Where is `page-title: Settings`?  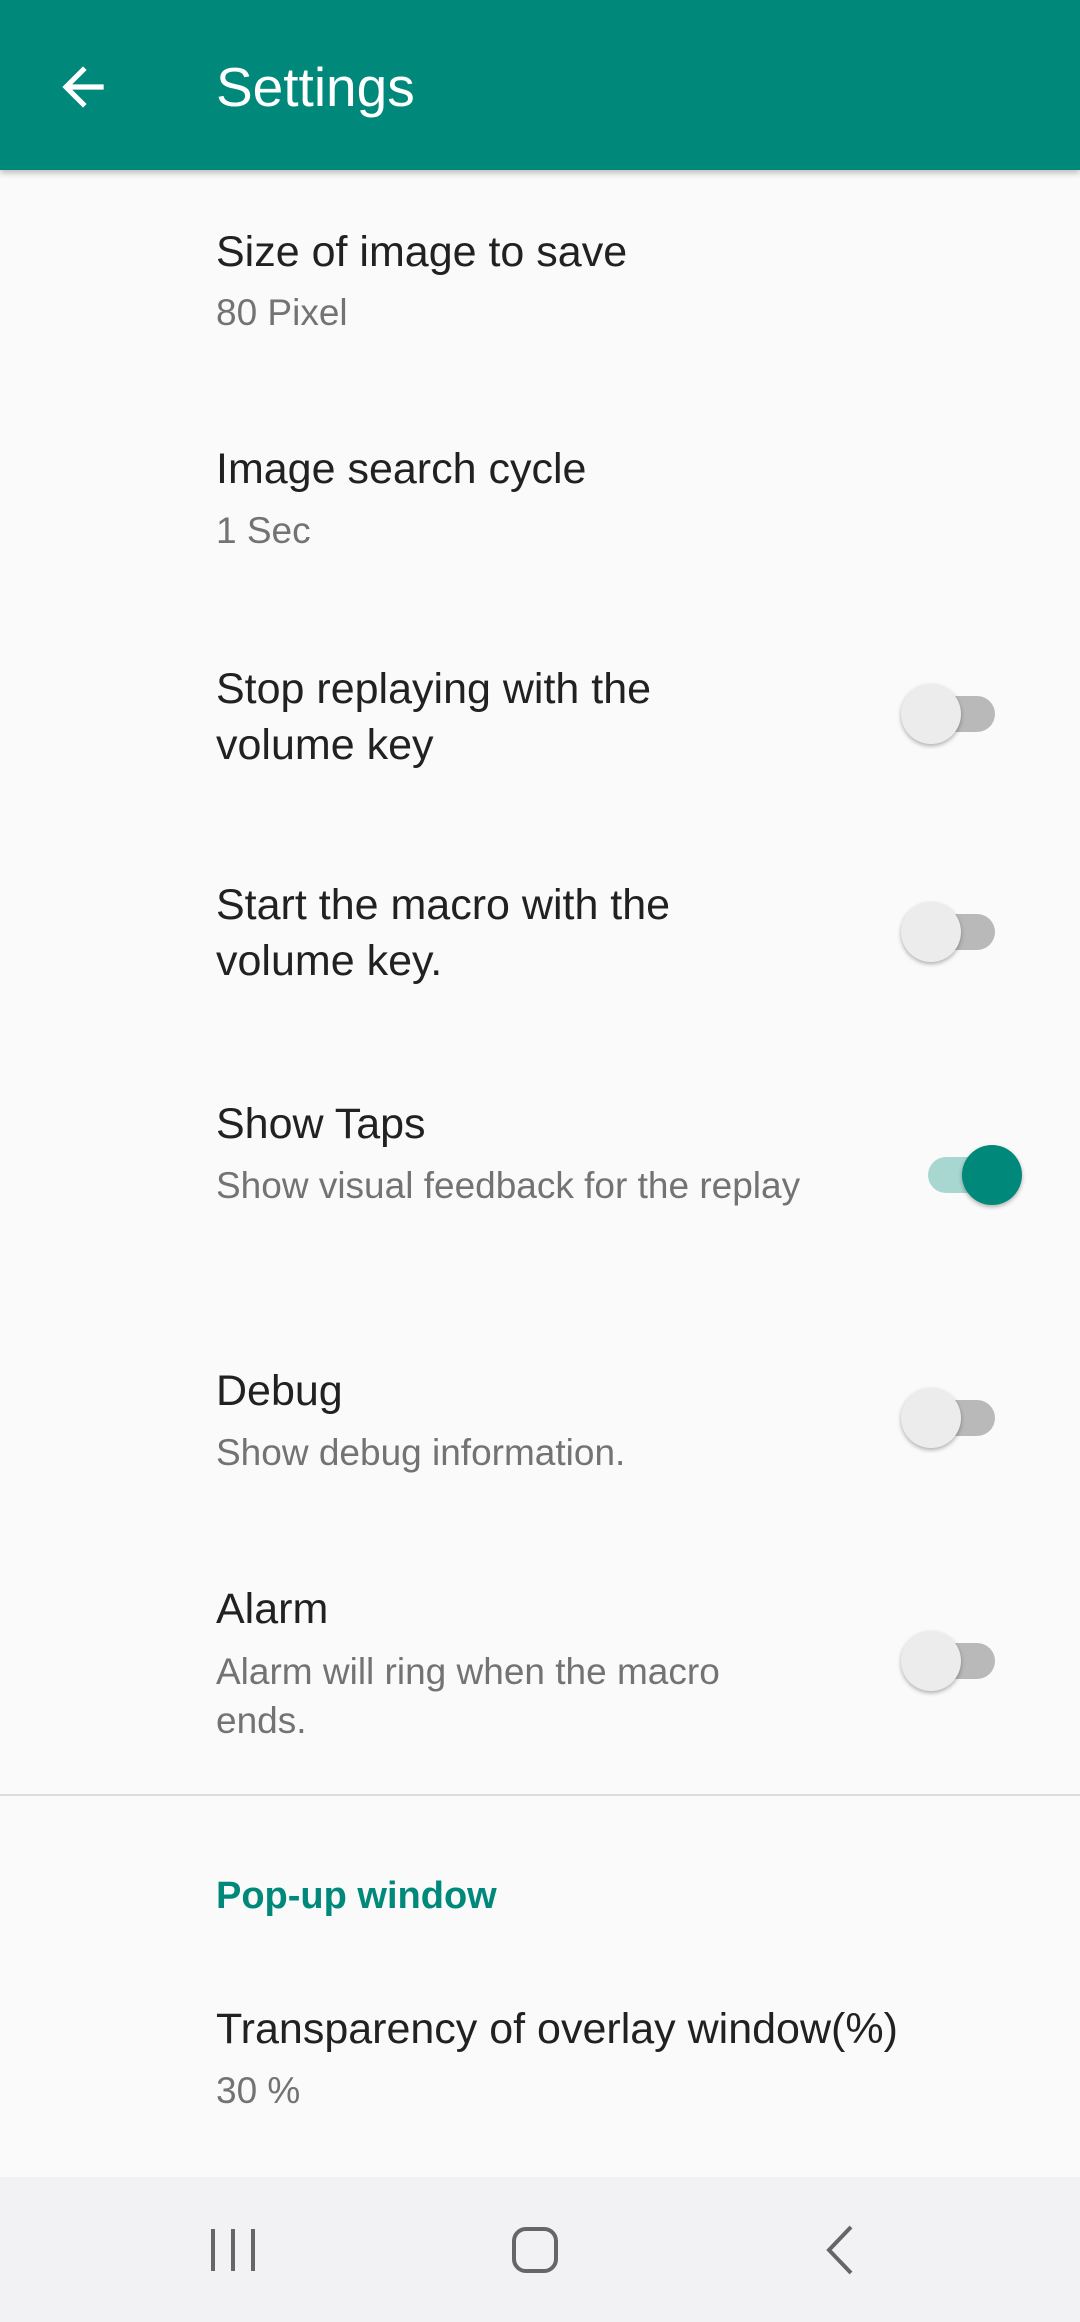 page-title: Settings is located at coordinates (315, 87).